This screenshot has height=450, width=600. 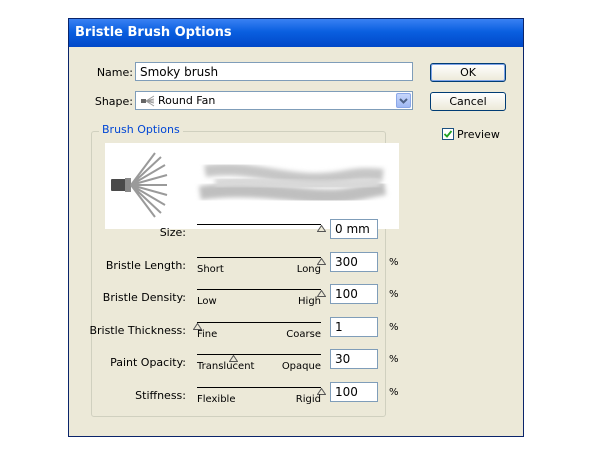 I want to click on checkmark-icon, so click(x=448, y=134).